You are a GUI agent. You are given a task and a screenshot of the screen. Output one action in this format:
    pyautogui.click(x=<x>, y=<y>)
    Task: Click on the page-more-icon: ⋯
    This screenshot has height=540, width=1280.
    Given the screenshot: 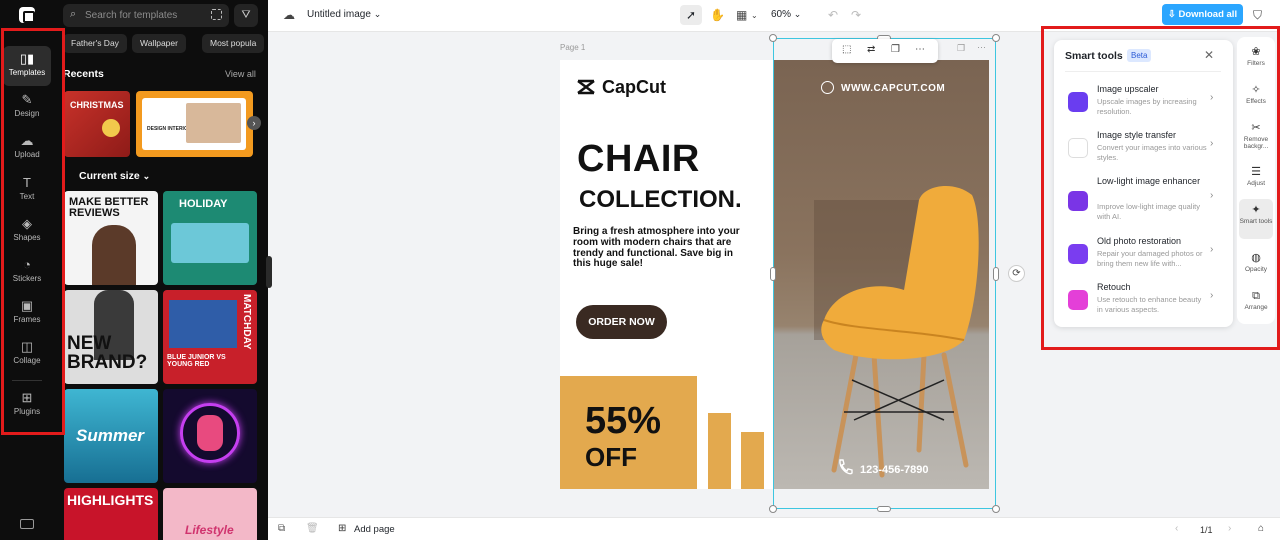 What is the action you would take?
    pyautogui.click(x=981, y=47)
    